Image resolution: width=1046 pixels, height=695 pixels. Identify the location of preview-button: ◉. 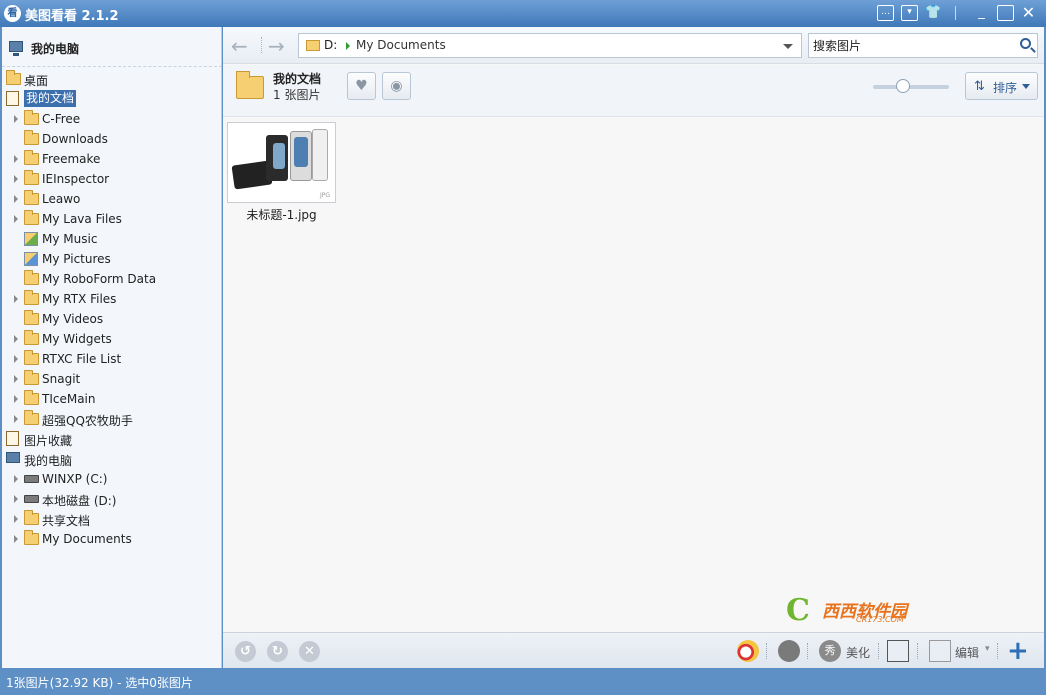
(396, 86).